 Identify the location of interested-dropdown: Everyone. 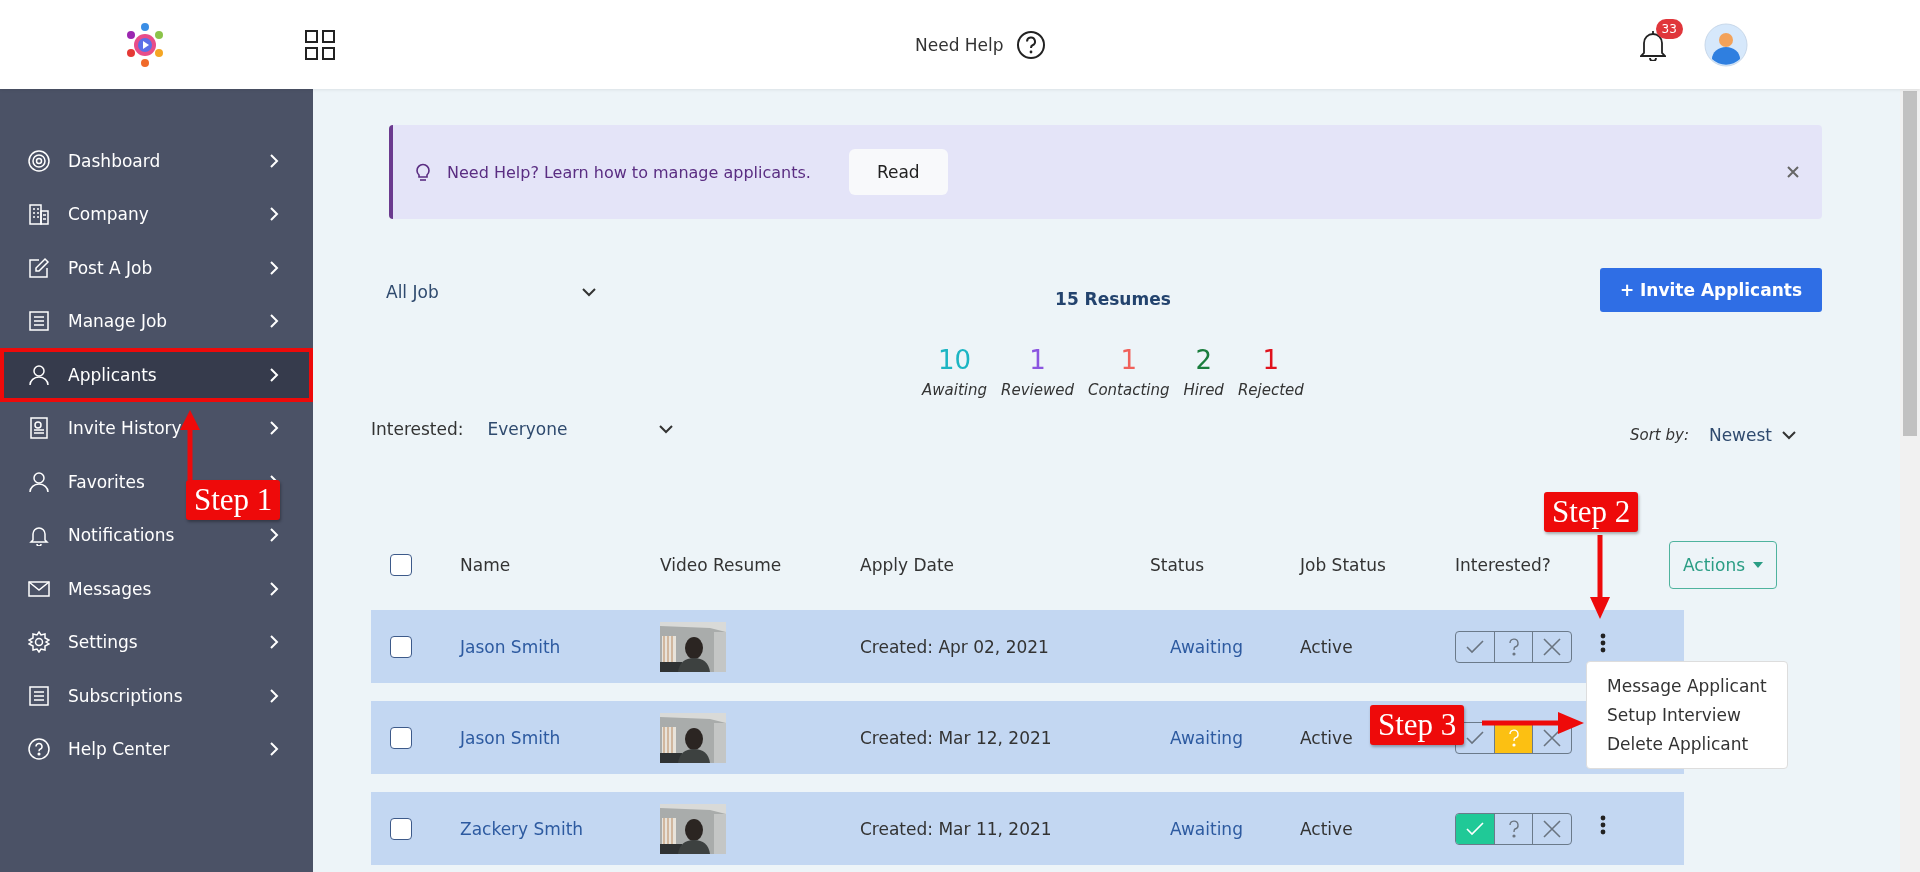
(580, 429).